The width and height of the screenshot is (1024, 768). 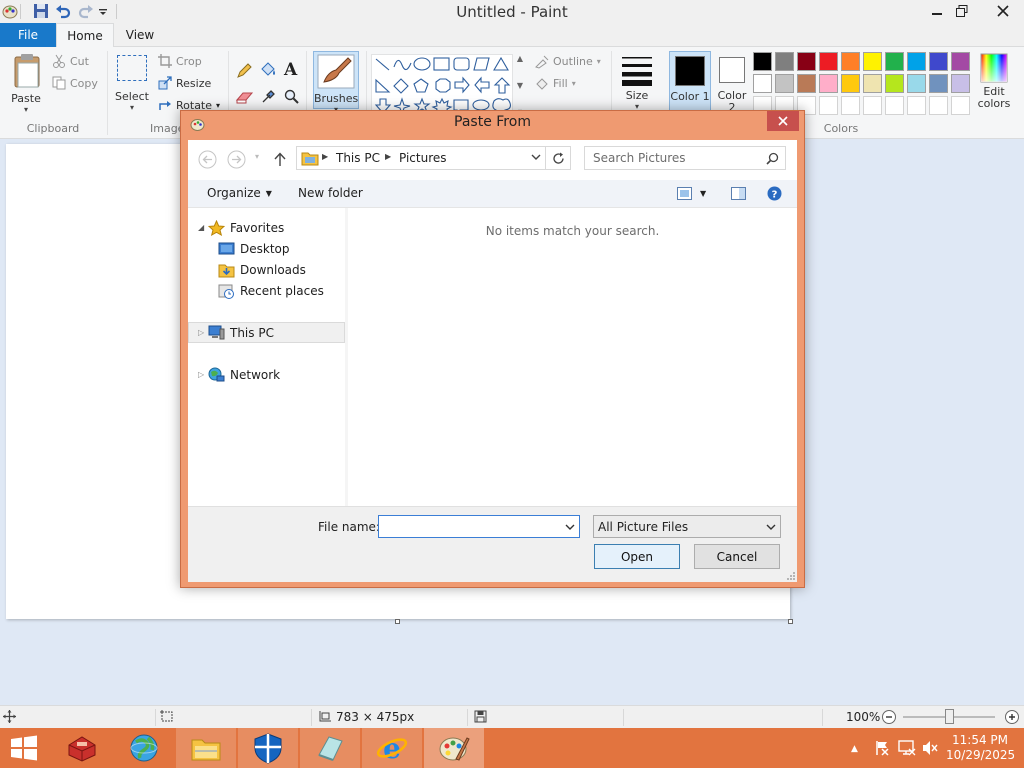 I want to click on magnifier-icon, so click(x=292, y=97).